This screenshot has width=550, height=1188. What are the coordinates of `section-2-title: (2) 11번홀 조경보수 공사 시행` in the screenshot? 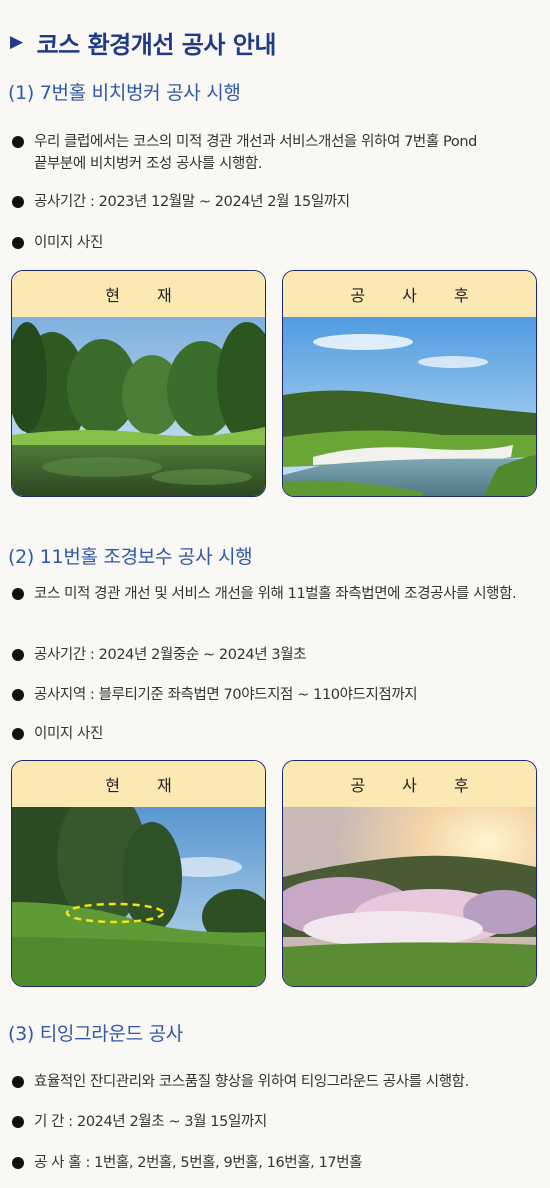 It's located at (130, 557).